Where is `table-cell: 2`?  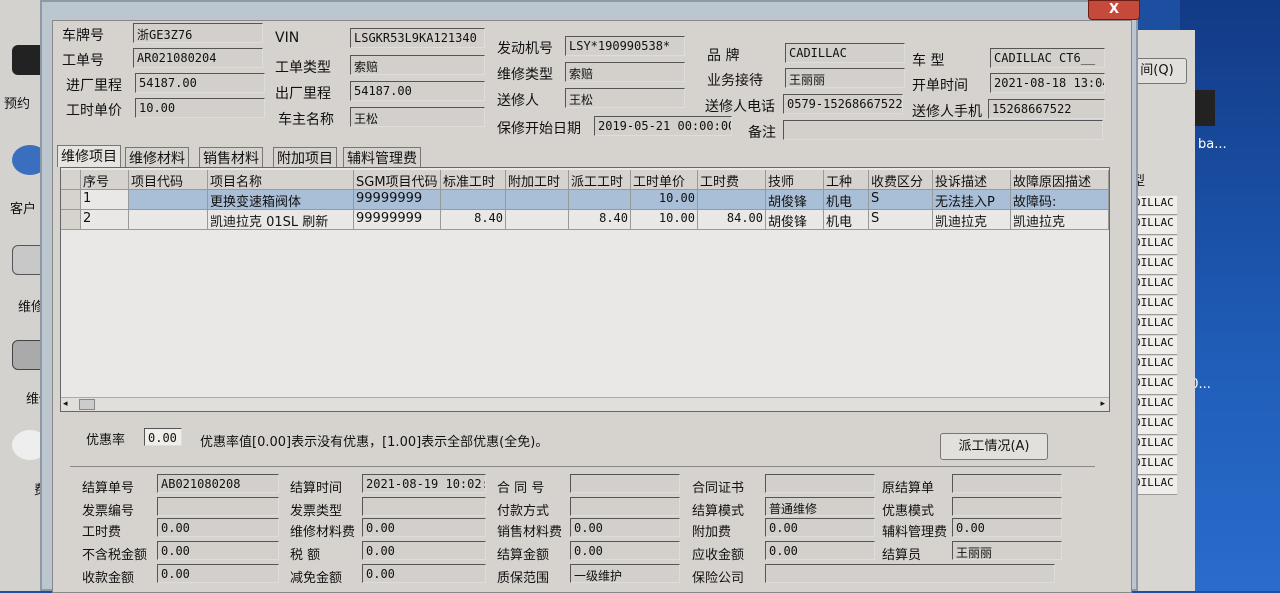 table-cell: 2 is located at coordinates (105, 220).